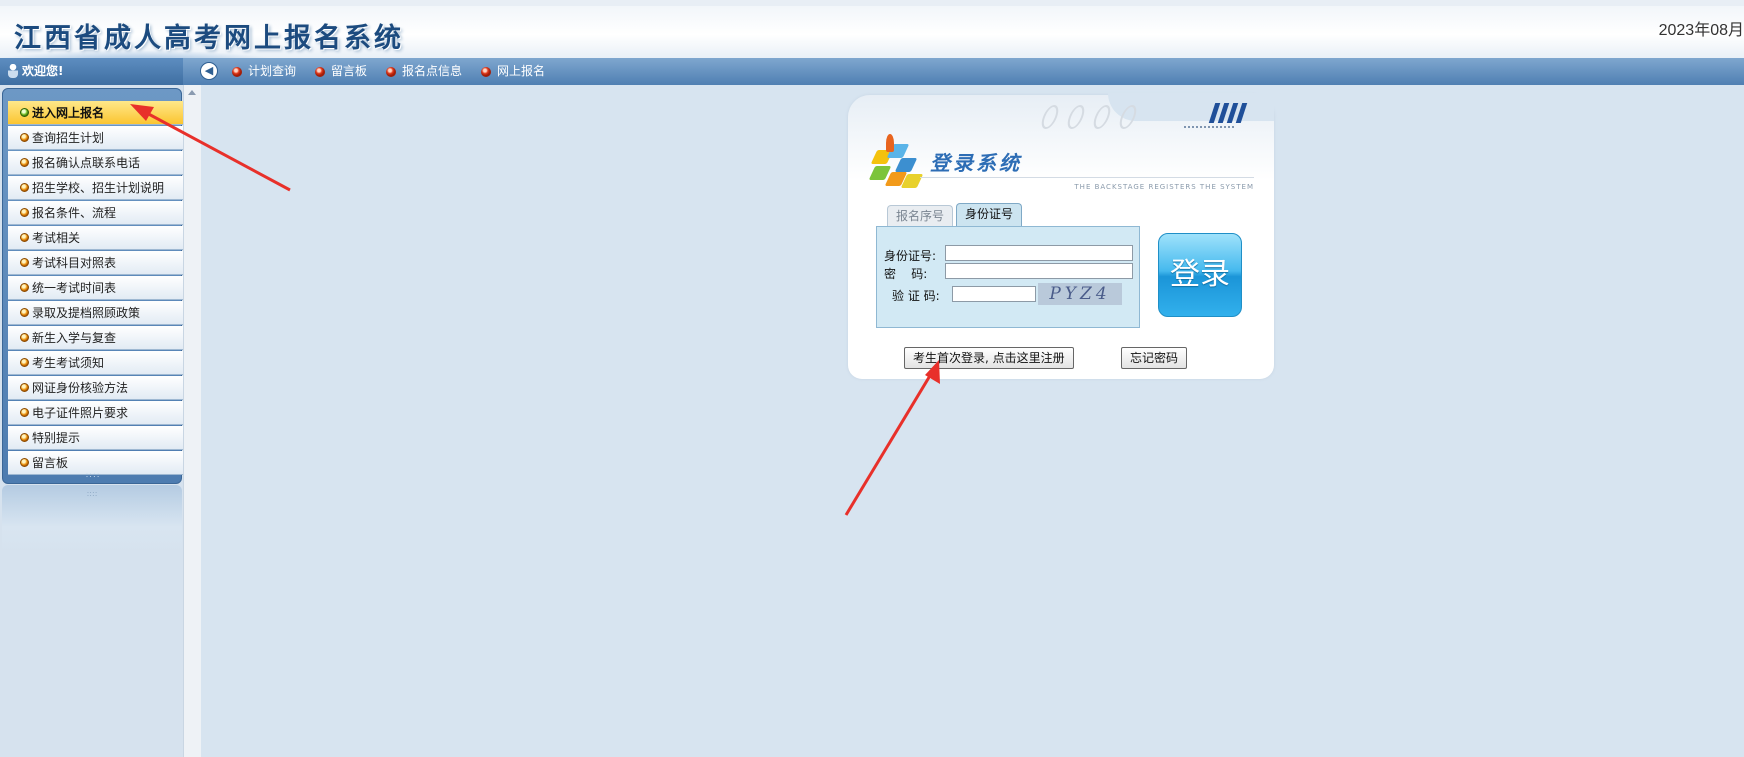 The height and width of the screenshot is (757, 1744). I want to click on stripes-decoration, so click(1228, 113).